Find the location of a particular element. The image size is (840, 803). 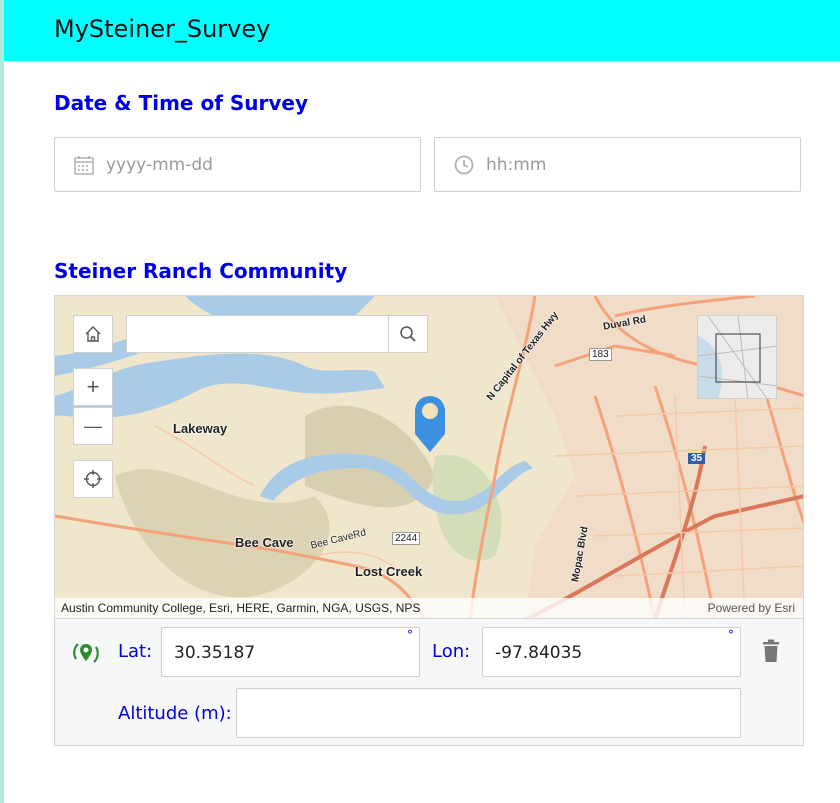

time-field: hh:mm is located at coordinates (617, 164).